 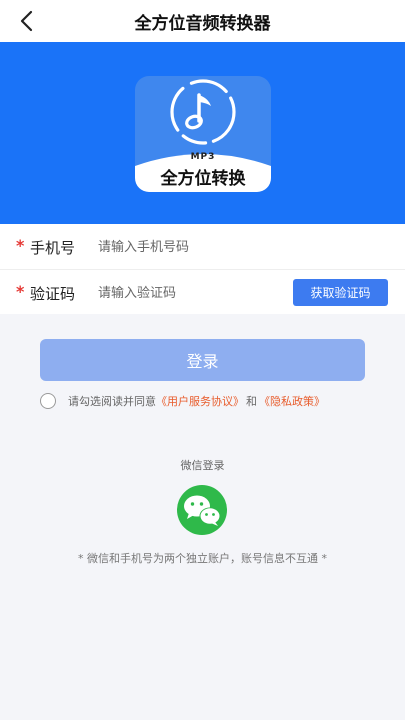 I want to click on get-code-button: 获取验证码, so click(x=340, y=292).